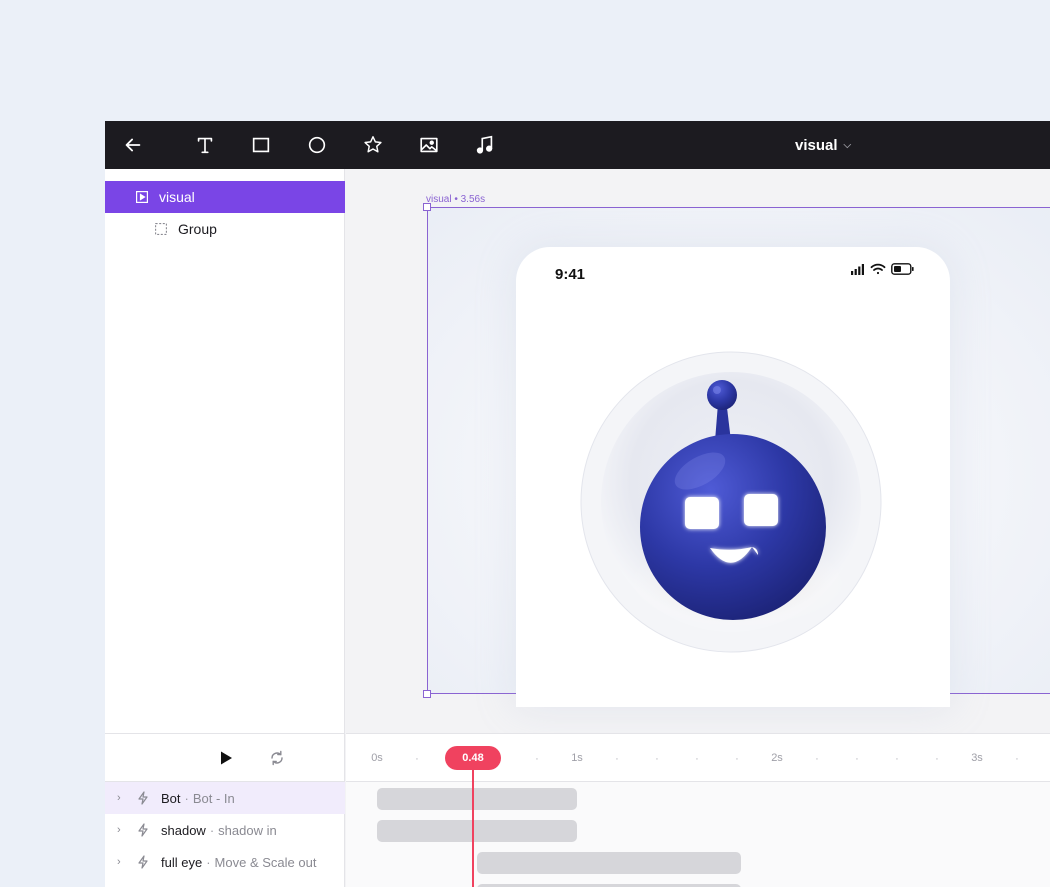  What do you see at coordinates (485, 145) in the screenshot?
I see `audio-tool-icon` at bounding box center [485, 145].